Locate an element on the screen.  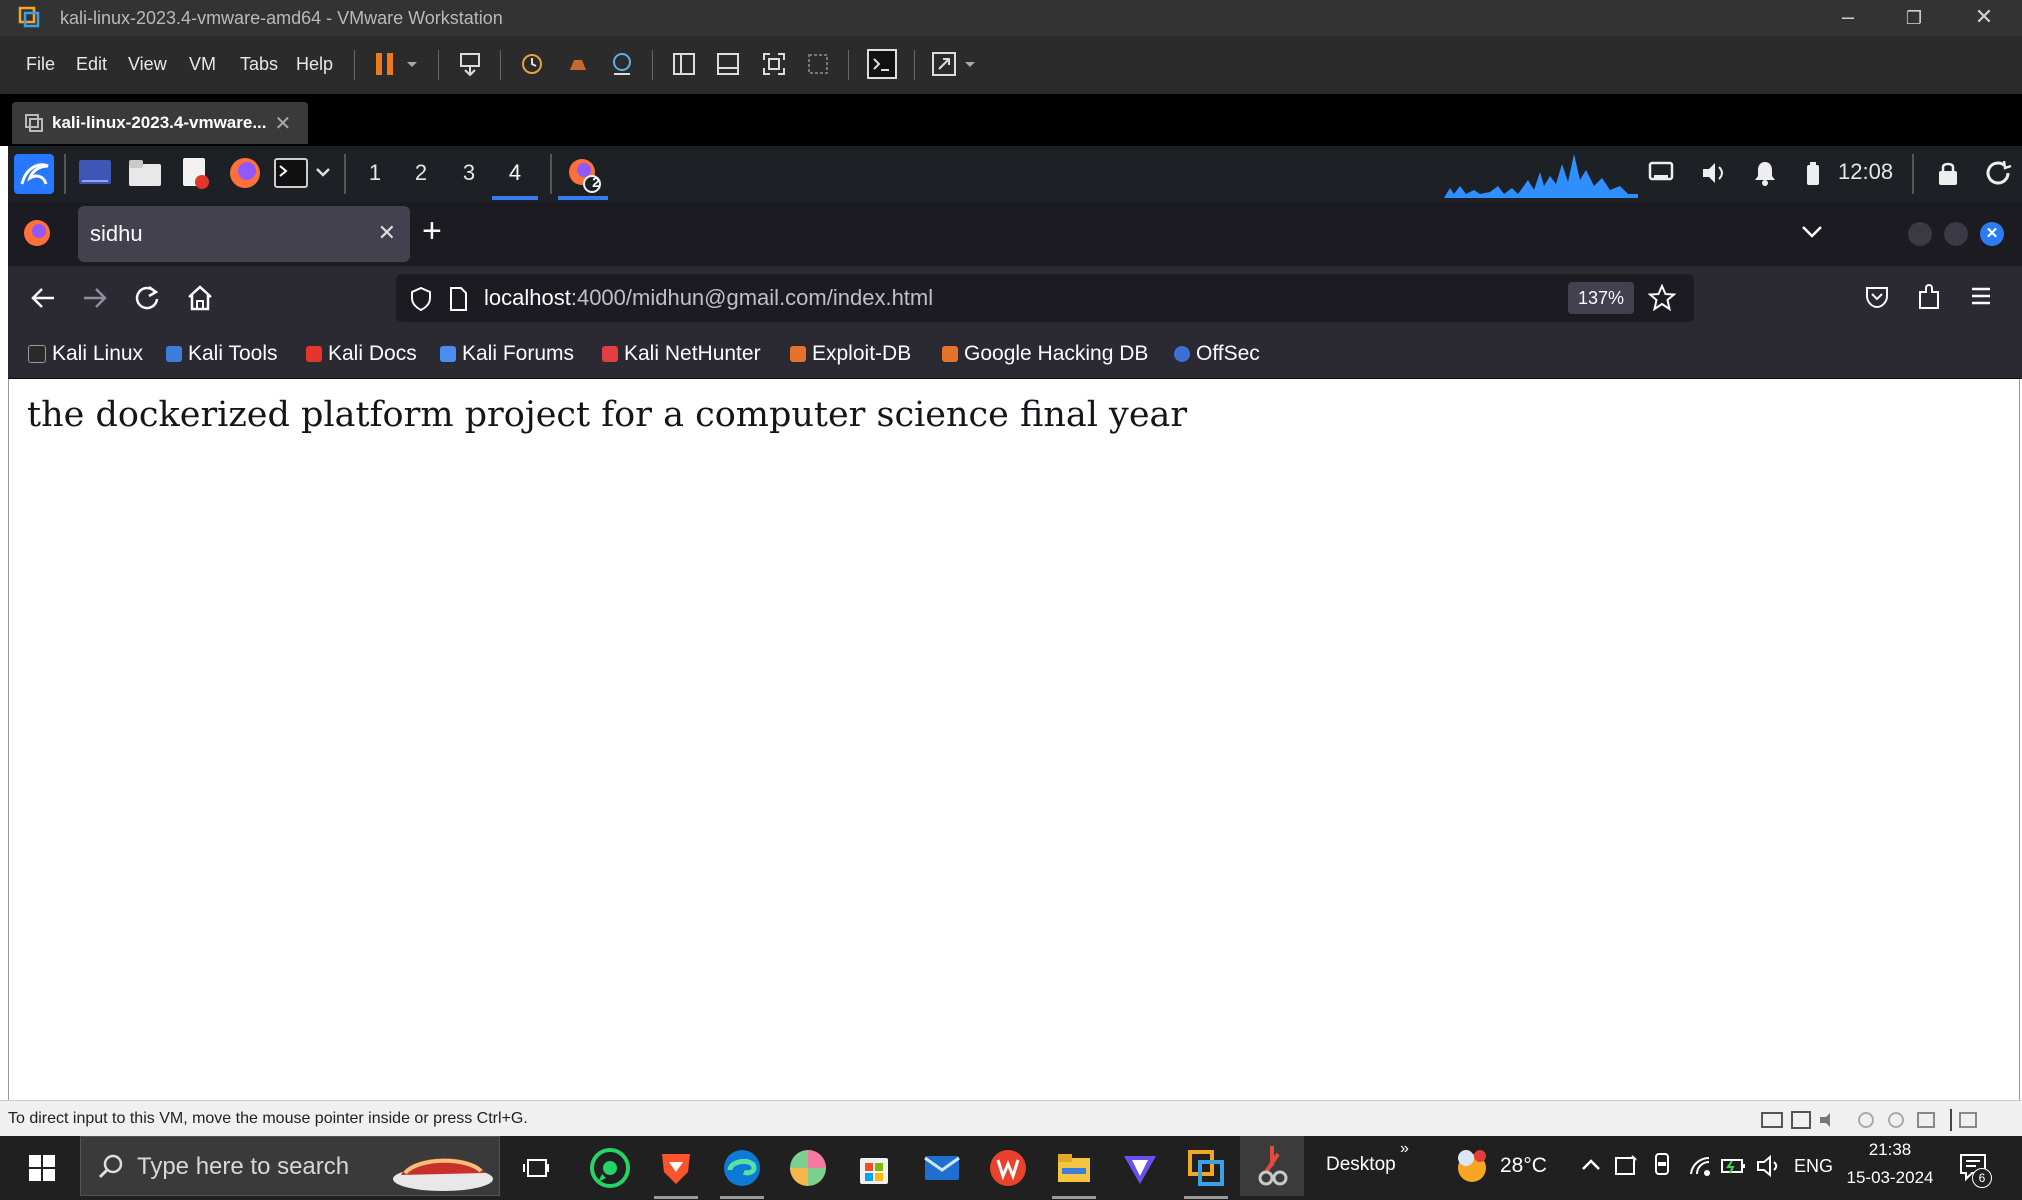
terminal-dropdown-icon is located at coordinates (323, 172).